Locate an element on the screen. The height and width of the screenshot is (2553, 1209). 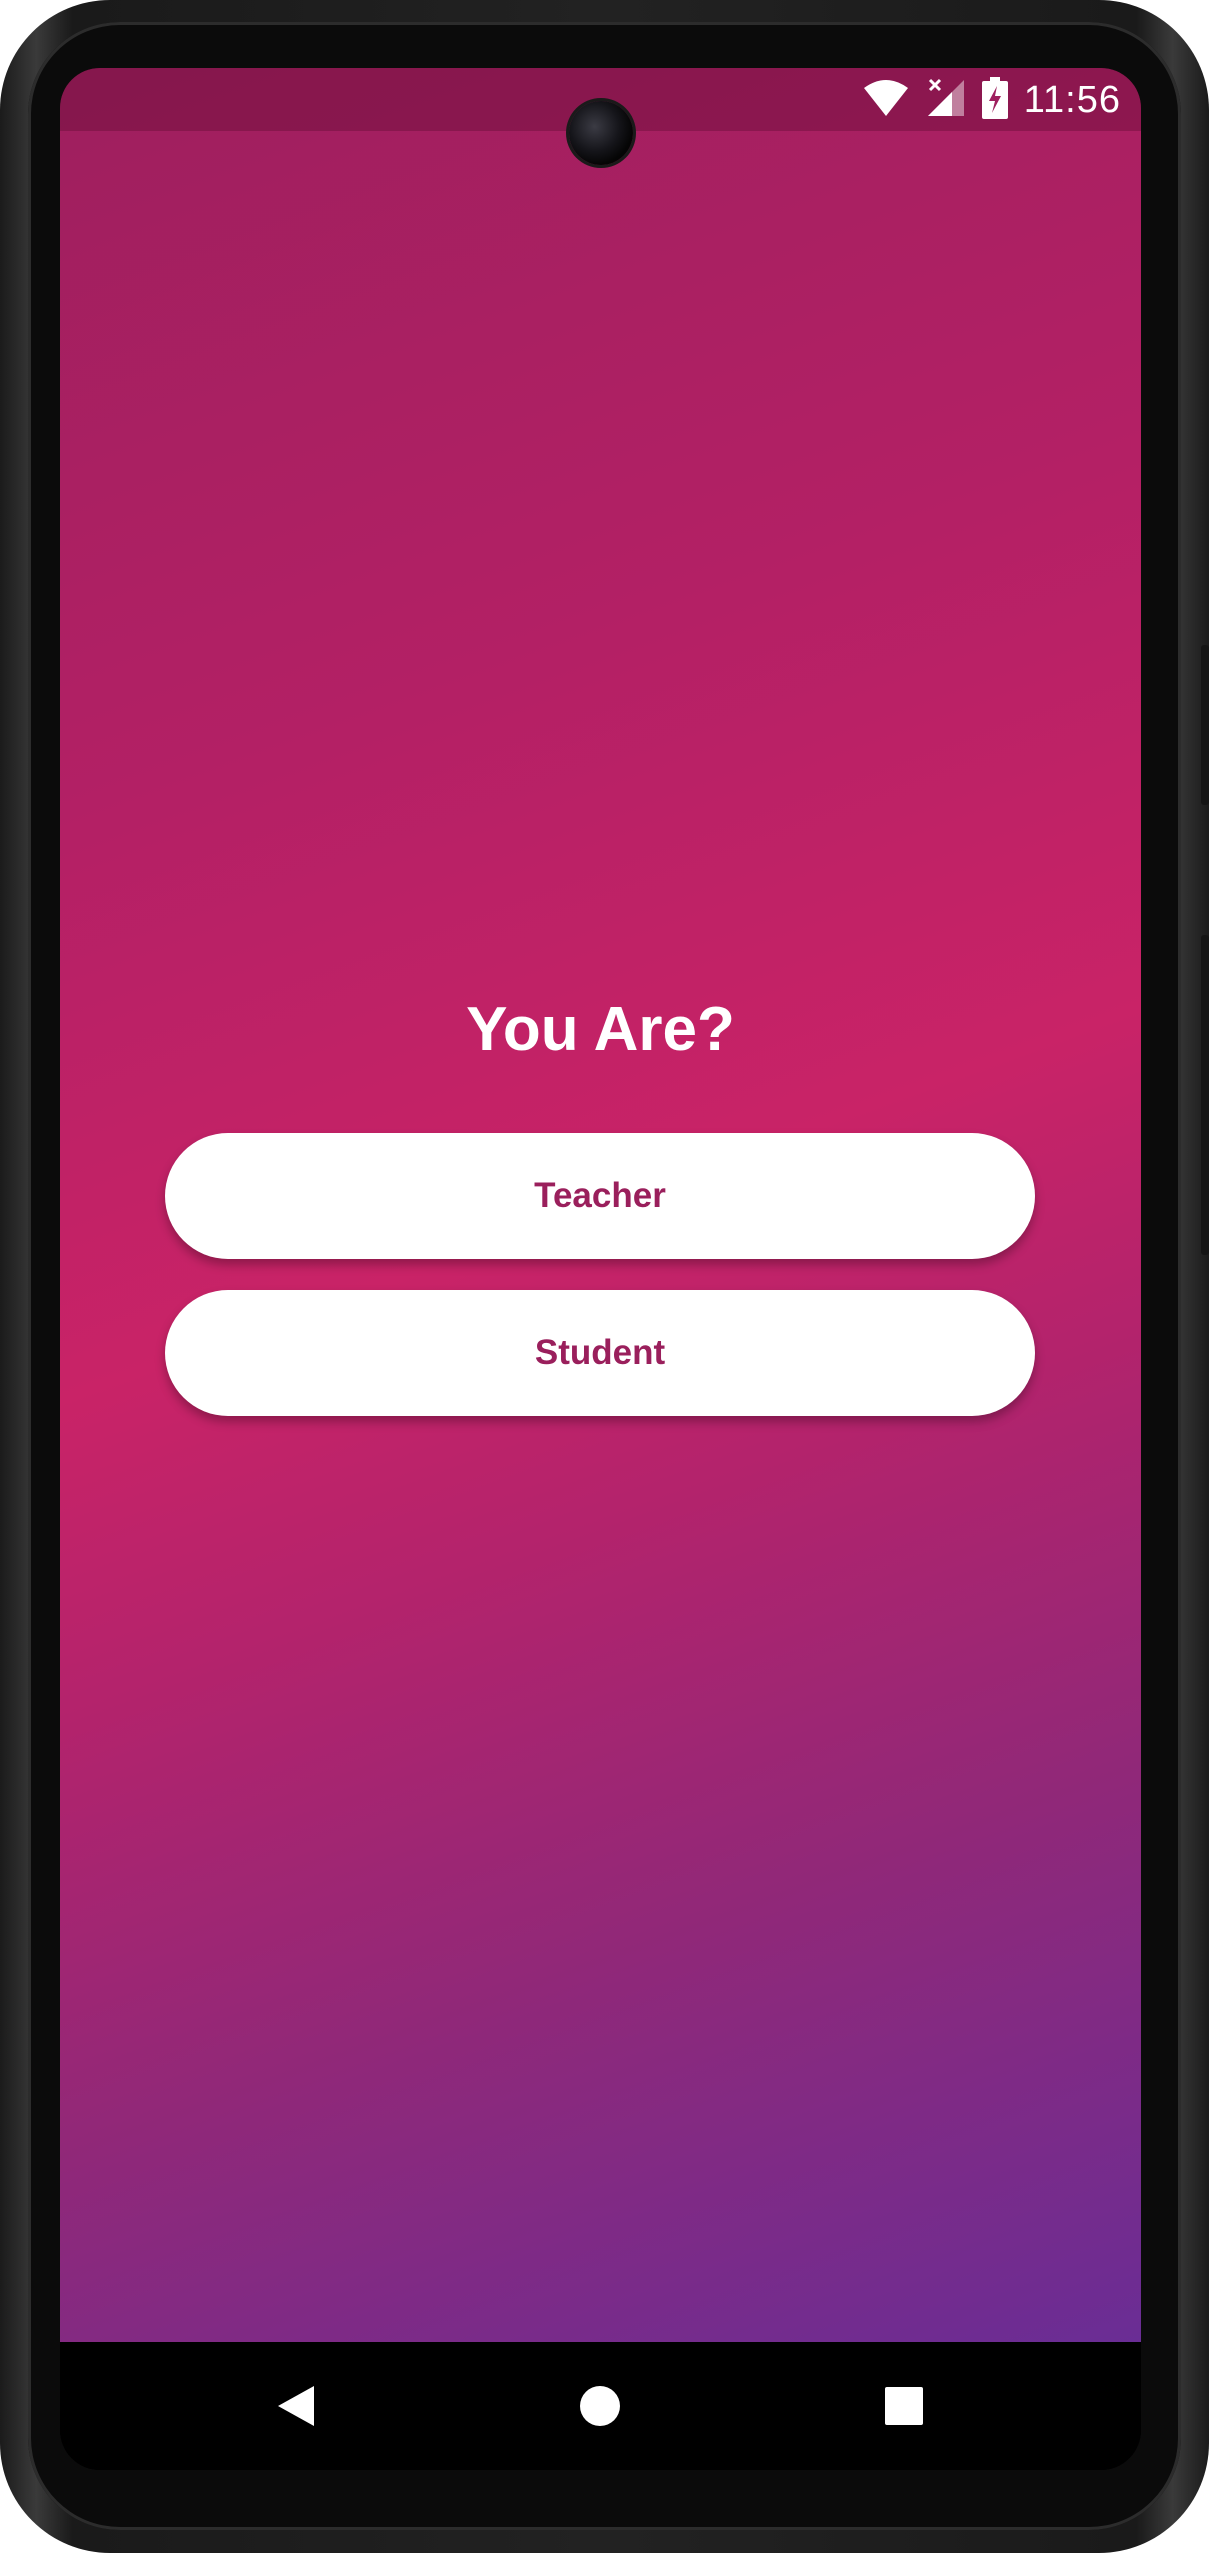
status-icons: 11:56 is located at coordinates (991, 100).